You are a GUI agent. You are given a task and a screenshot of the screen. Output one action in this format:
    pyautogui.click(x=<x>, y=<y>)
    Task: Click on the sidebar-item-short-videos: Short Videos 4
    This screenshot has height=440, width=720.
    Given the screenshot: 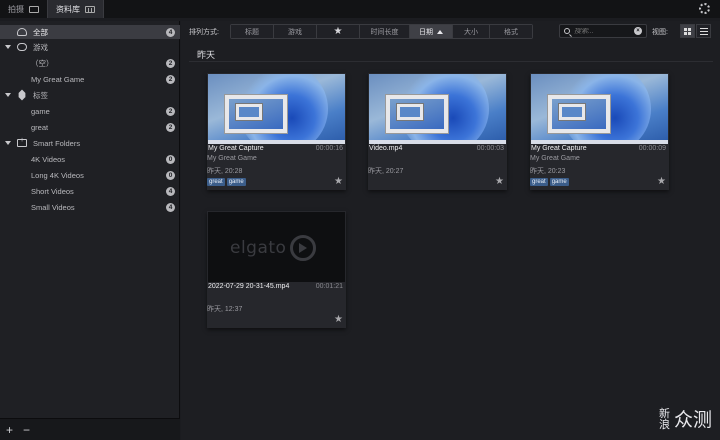 What is the action you would take?
    pyautogui.click(x=90, y=191)
    